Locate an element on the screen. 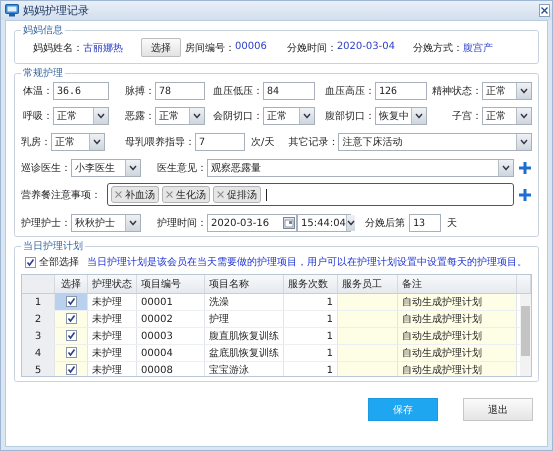 The width and height of the screenshot is (553, 451). dropdown: 小李医生 is located at coordinates (106, 168).